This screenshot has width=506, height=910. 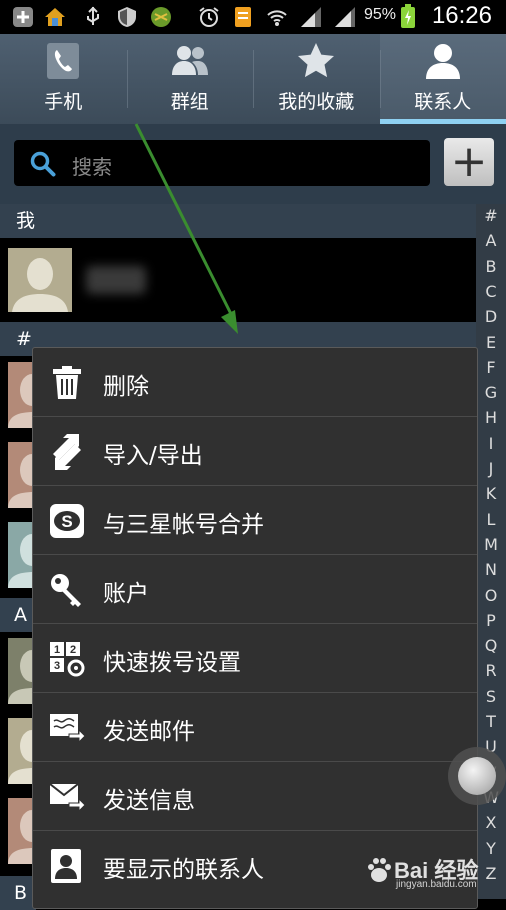 What do you see at coordinates (67, 383) in the screenshot?
I see `trash-icon` at bounding box center [67, 383].